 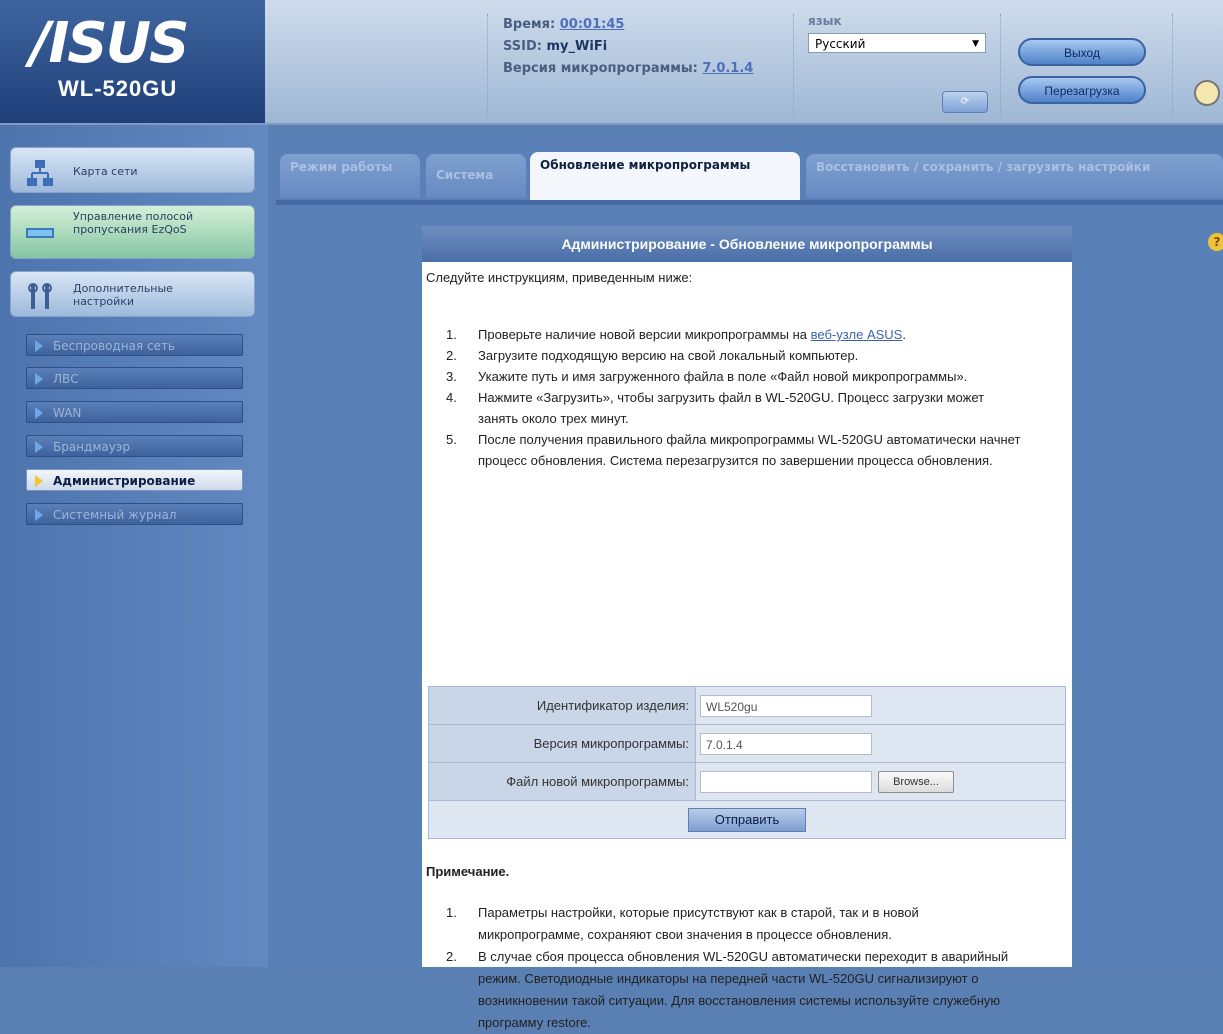 I want to click on sidebar-item-label: Управление полосой пропускания EzQoS, so click(x=133, y=223).